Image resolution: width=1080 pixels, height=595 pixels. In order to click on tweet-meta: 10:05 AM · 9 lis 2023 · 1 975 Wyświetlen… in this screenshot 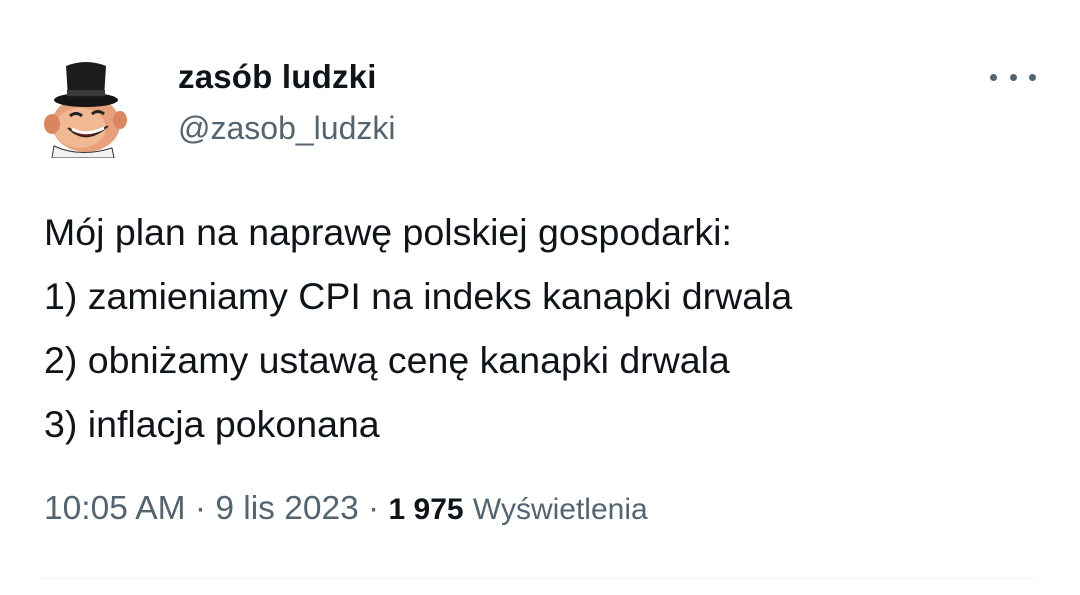, I will do `click(346, 509)`.